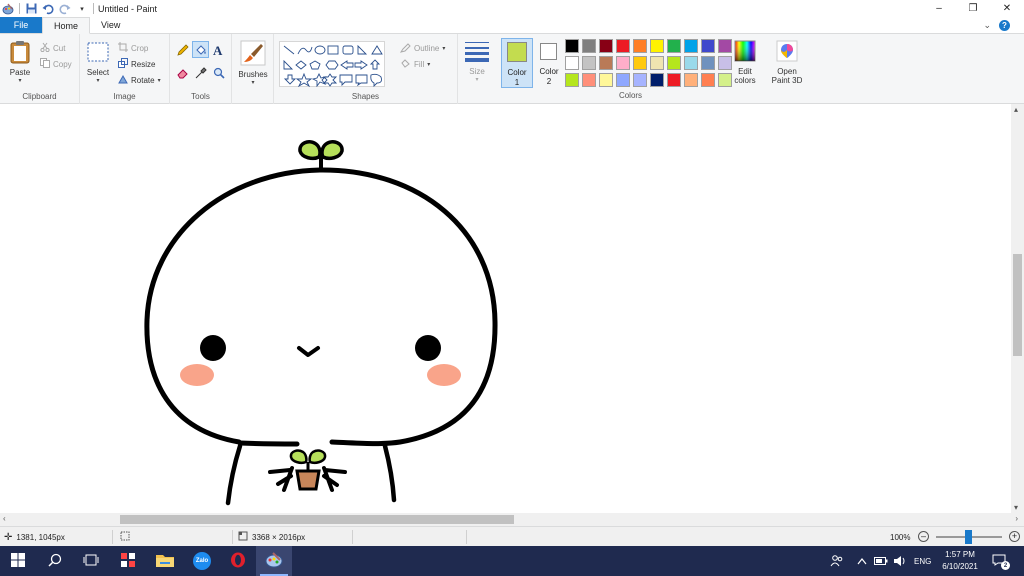 The image size is (1024, 576). What do you see at coordinates (787, 62) in the screenshot?
I see `open-paint3d-button: Open Paint 3D` at bounding box center [787, 62].